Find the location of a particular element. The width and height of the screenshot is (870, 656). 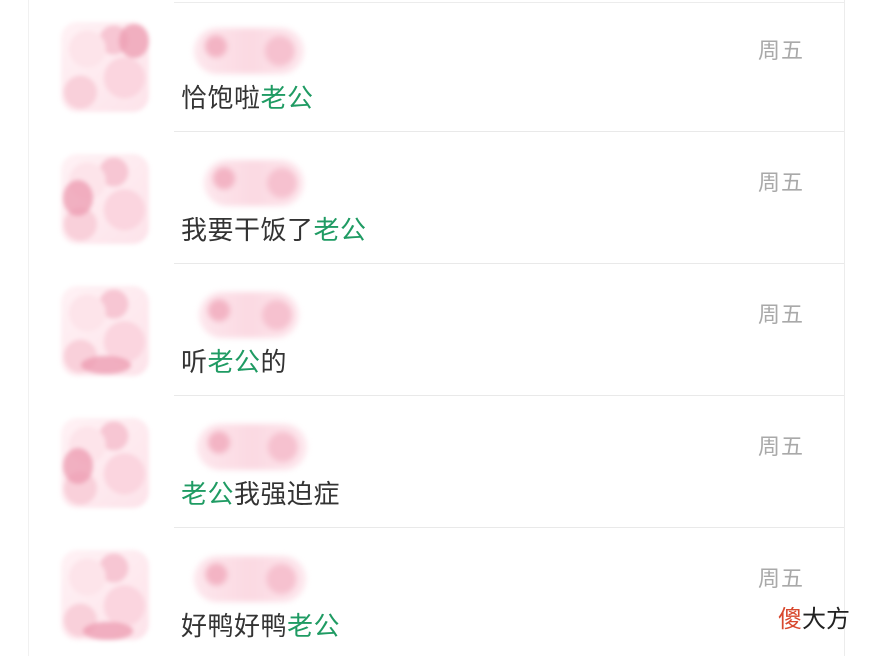

watermark-red-text: 傻 is located at coordinates (790, 619).